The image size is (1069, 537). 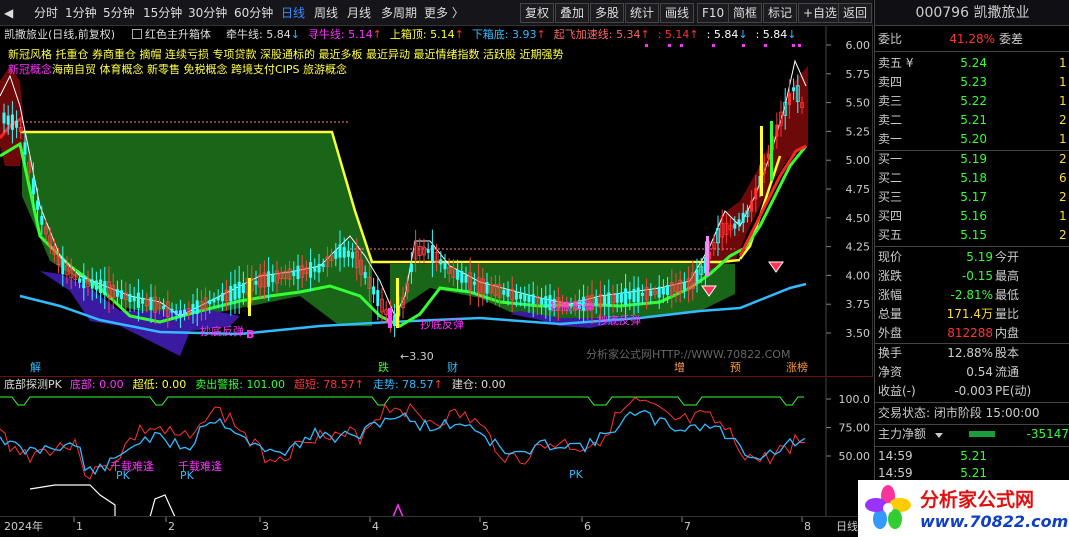 What do you see at coordinates (820, 13) in the screenshot?
I see `add-watchlist-button: +自选` at bounding box center [820, 13].